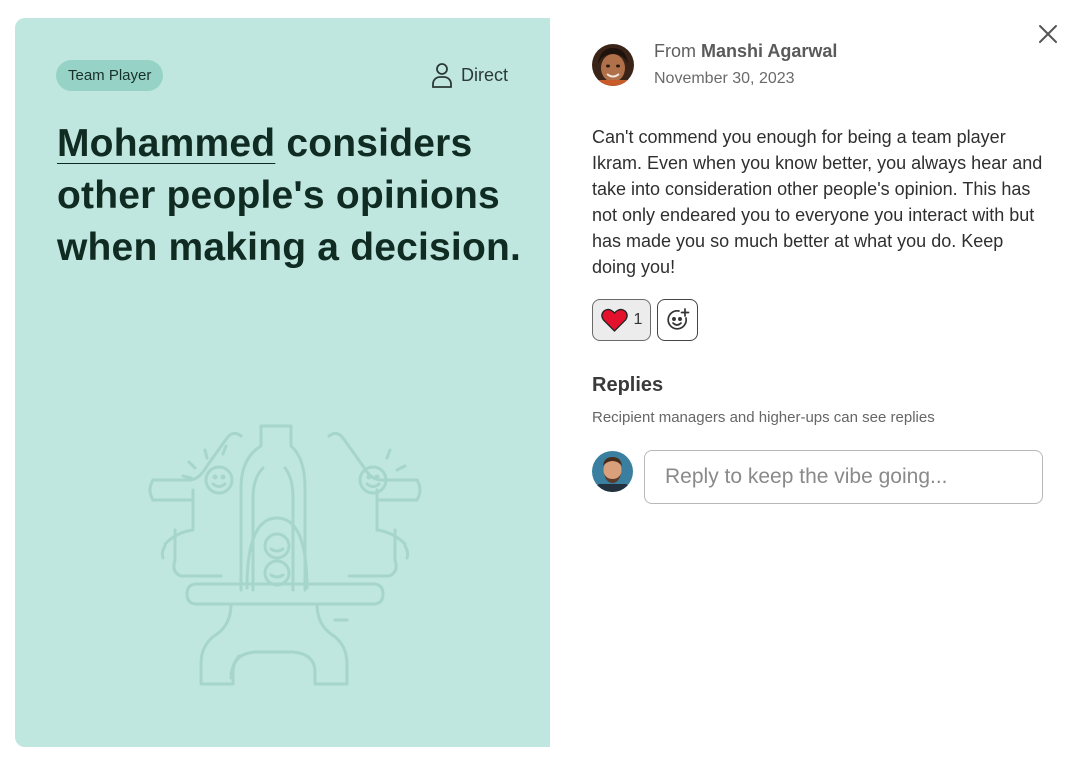 This screenshot has height=766, width=1078. What do you see at coordinates (614, 320) in the screenshot?
I see `heart-icon` at bounding box center [614, 320].